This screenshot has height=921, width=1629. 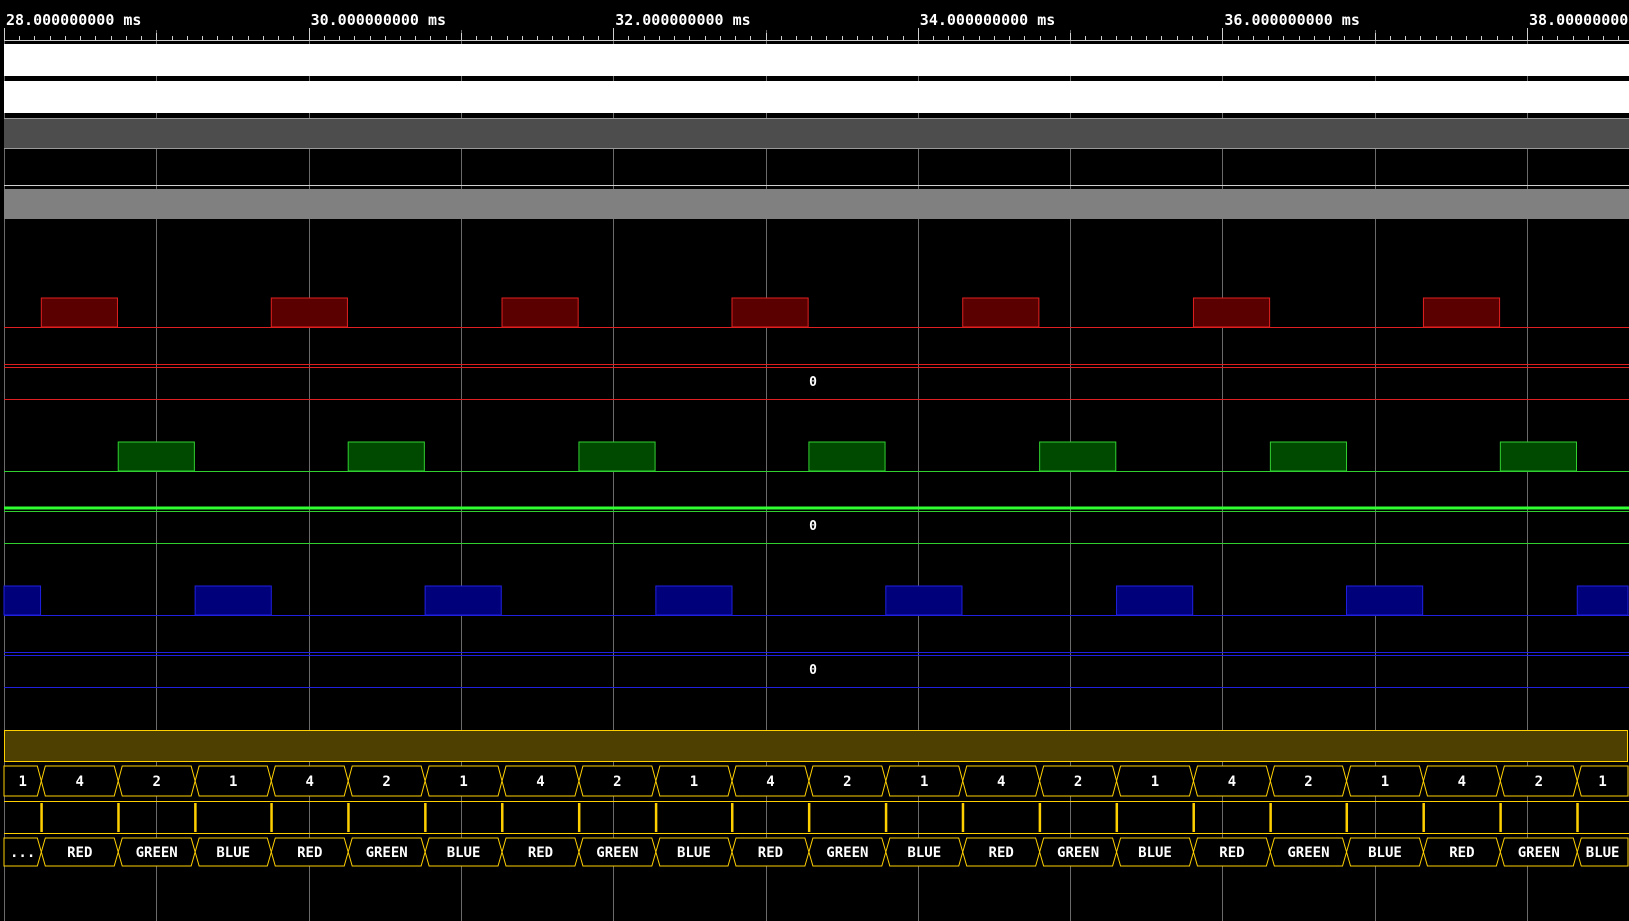 I want to click on ruler-time-label: 34.000000000 ms, so click(x=987, y=20).